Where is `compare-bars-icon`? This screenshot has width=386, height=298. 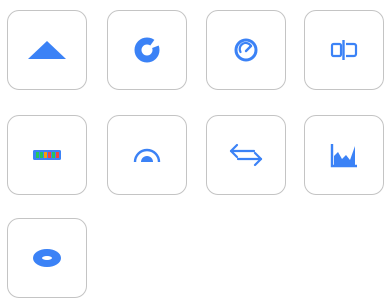
compare-bars-icon is located at coordinates (344, 50).